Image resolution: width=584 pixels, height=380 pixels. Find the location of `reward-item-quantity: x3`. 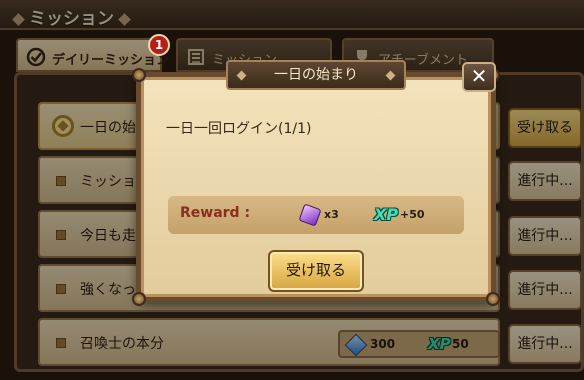

reward-item-quantity: x3 is located at coordinates (331, 214).